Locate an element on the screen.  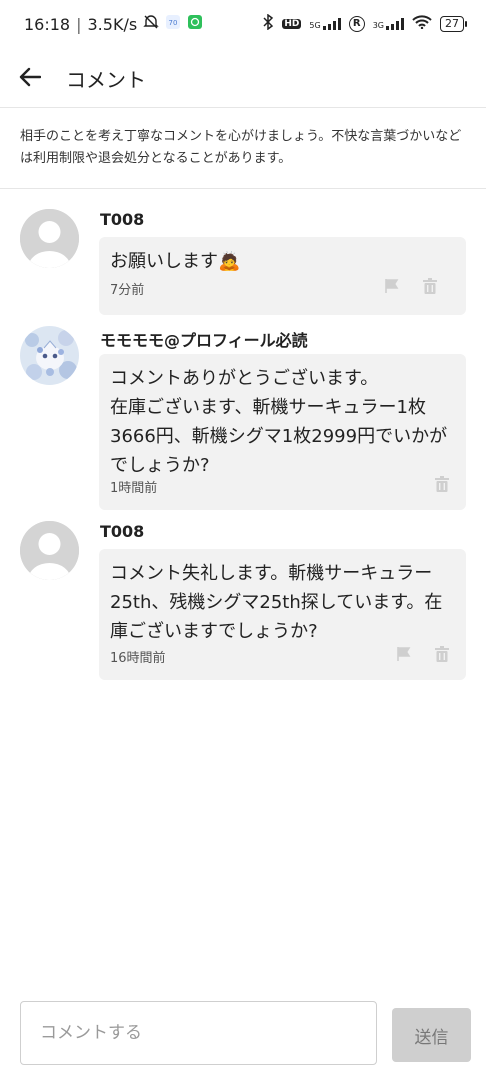
comment-time: 16時間前 is located at coordinates (138, 658).